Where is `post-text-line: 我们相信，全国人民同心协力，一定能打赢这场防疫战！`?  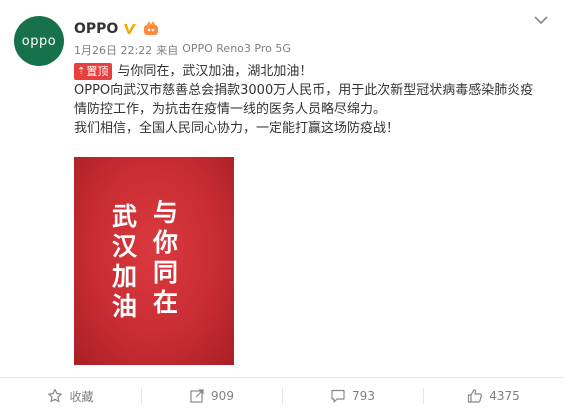
post-text-line: 我们相信，全国人民同心协力，一定能打赢这场防疫战！ is located at coordinates (237, 128).